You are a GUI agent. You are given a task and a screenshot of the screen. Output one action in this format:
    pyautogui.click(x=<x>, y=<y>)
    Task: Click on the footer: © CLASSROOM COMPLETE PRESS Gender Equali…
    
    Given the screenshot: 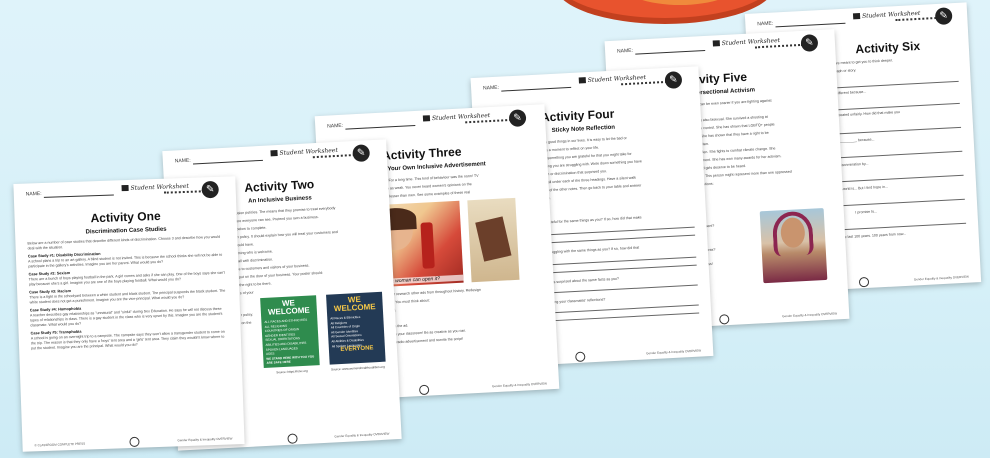 What is the action you would take?
    pyautogui.click(x=133, y=441)
    